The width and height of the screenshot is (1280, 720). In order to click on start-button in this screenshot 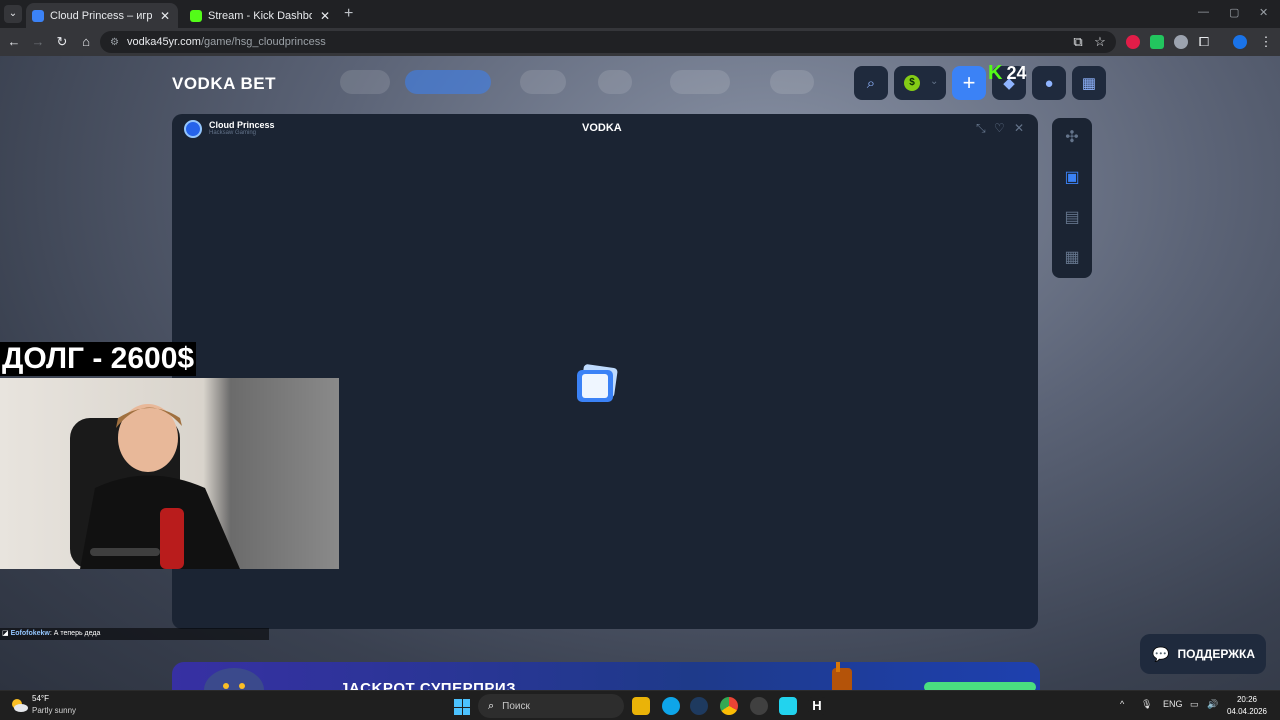, I will do `click(462, 707)`.